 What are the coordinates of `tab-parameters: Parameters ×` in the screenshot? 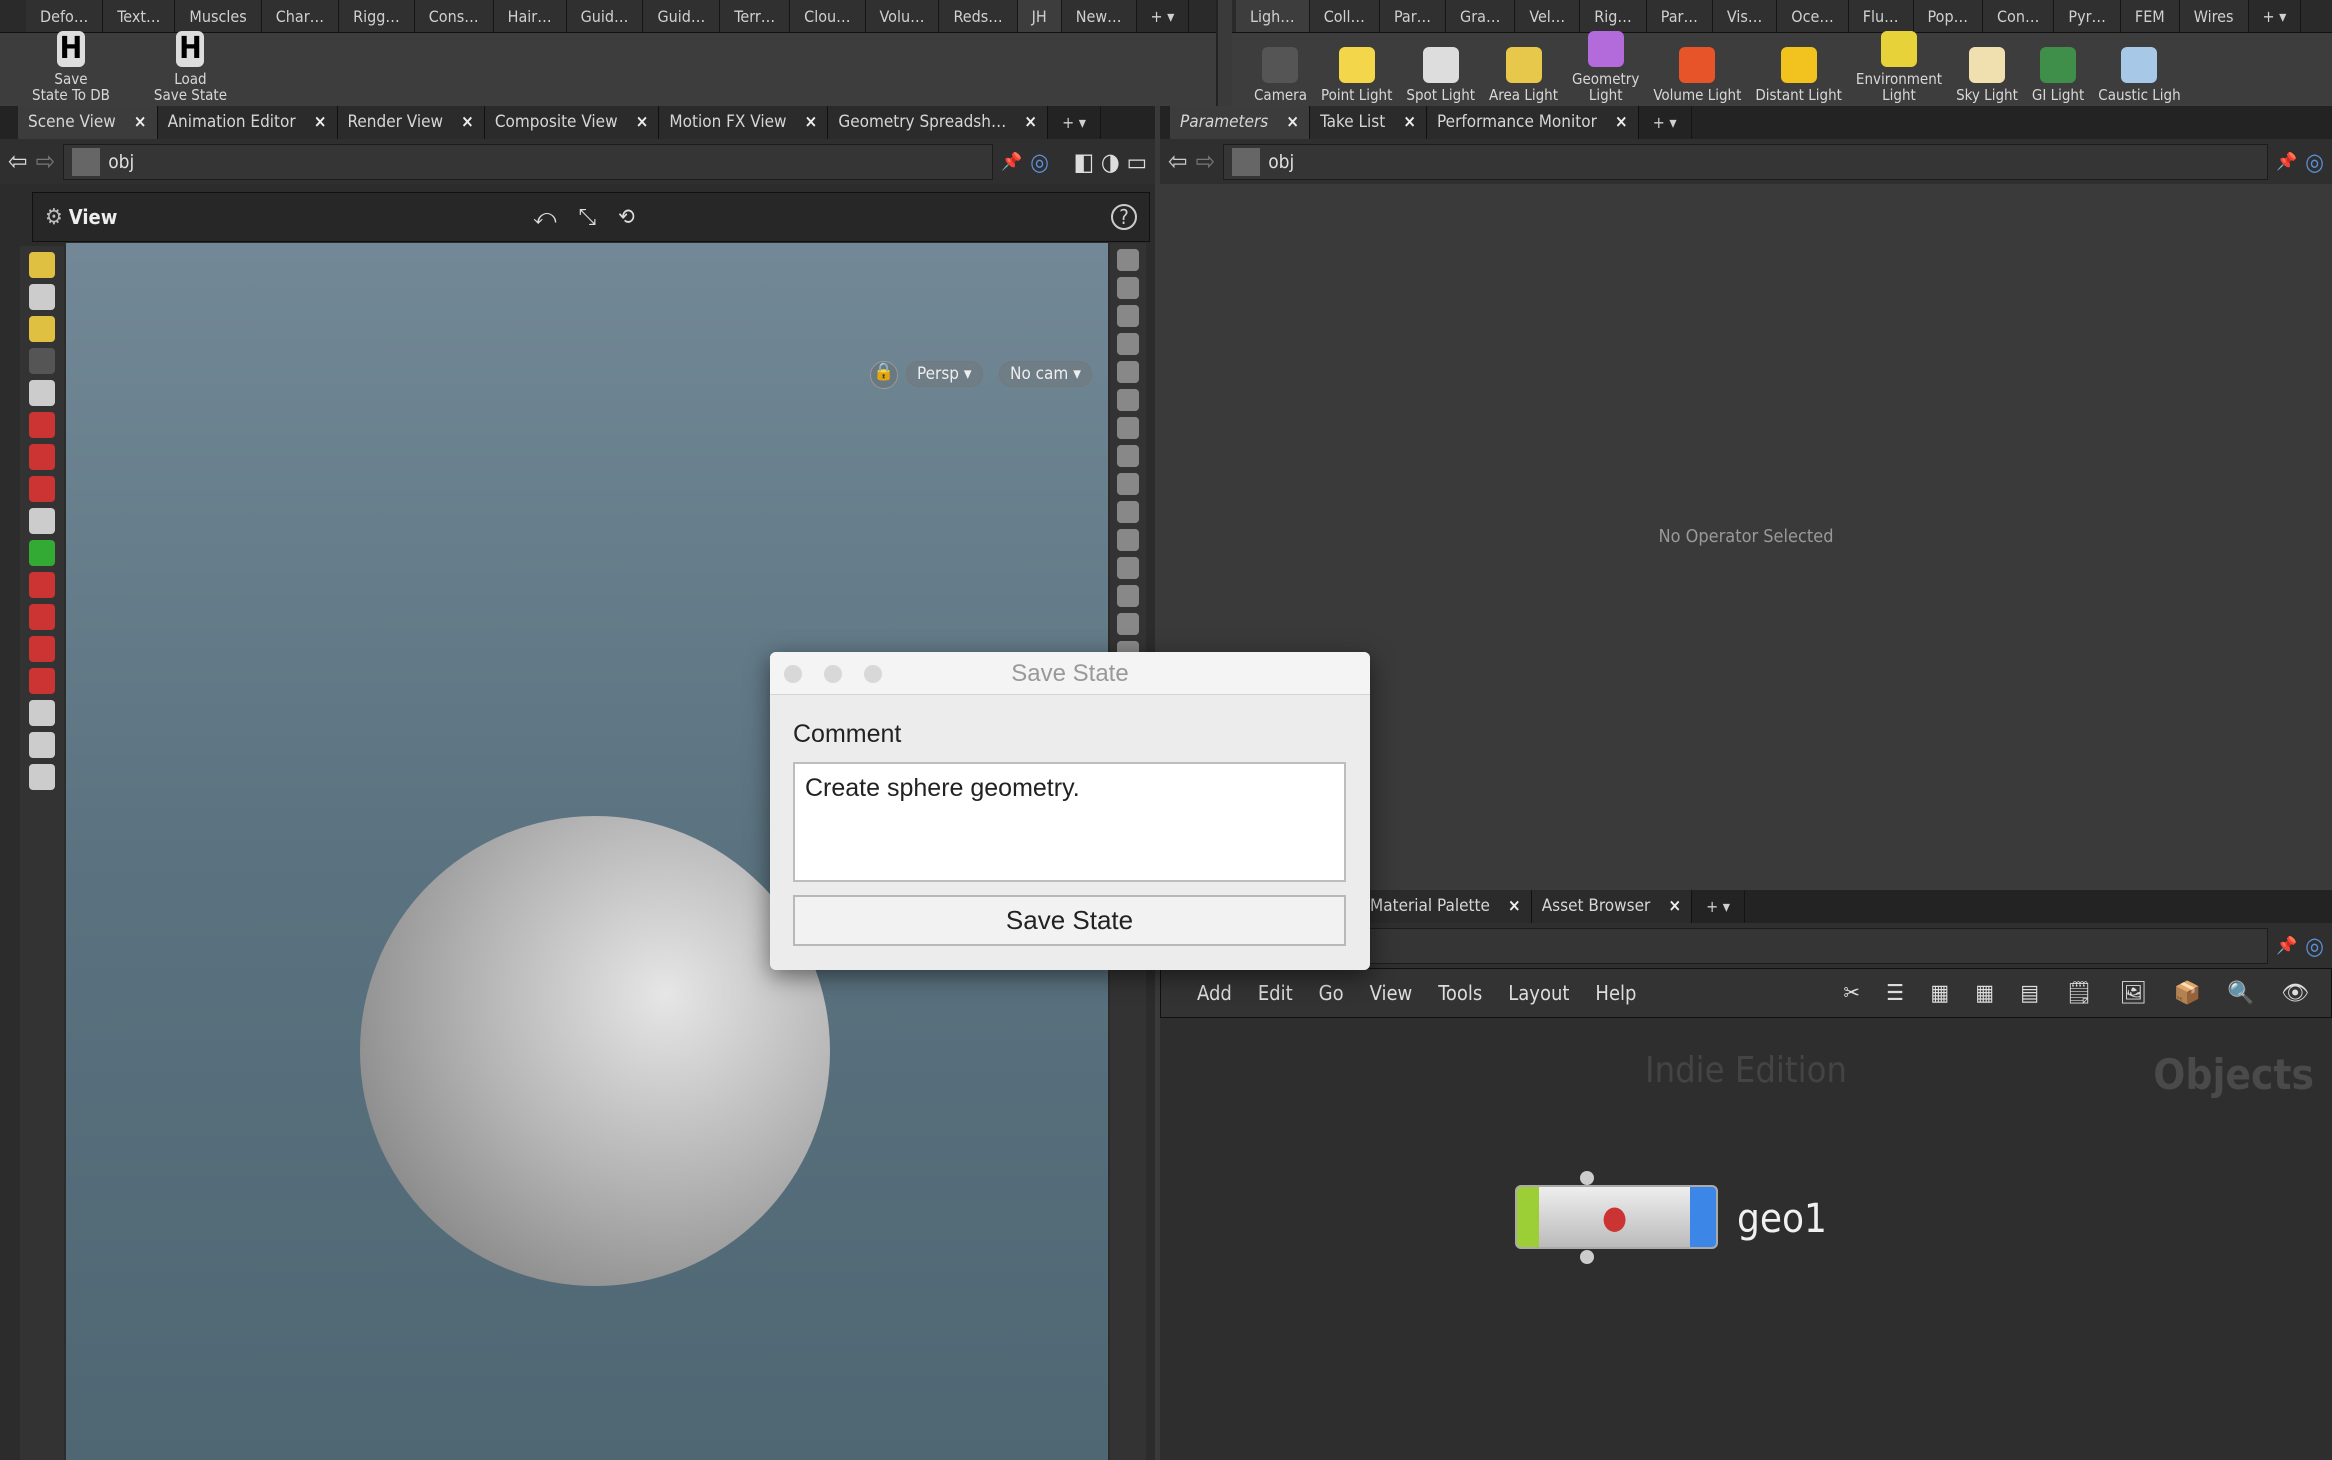 It's located at (1240, 122).